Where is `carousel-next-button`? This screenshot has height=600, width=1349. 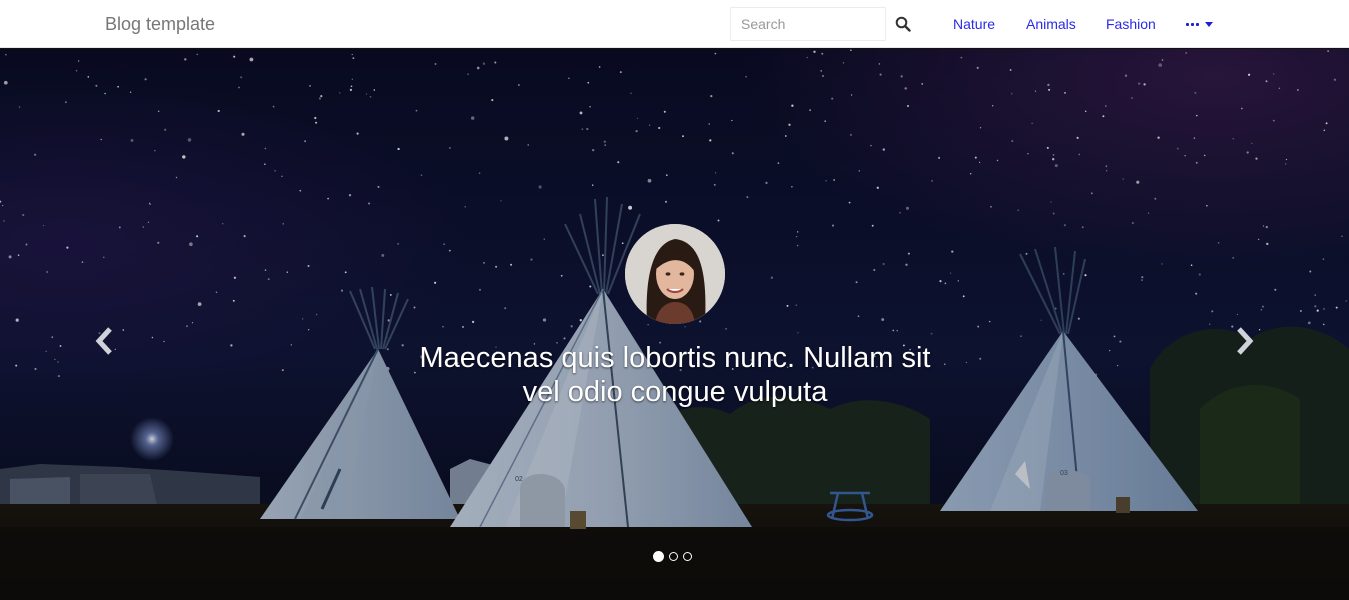
carousel-next-button is located at coordinates (1245, 341).